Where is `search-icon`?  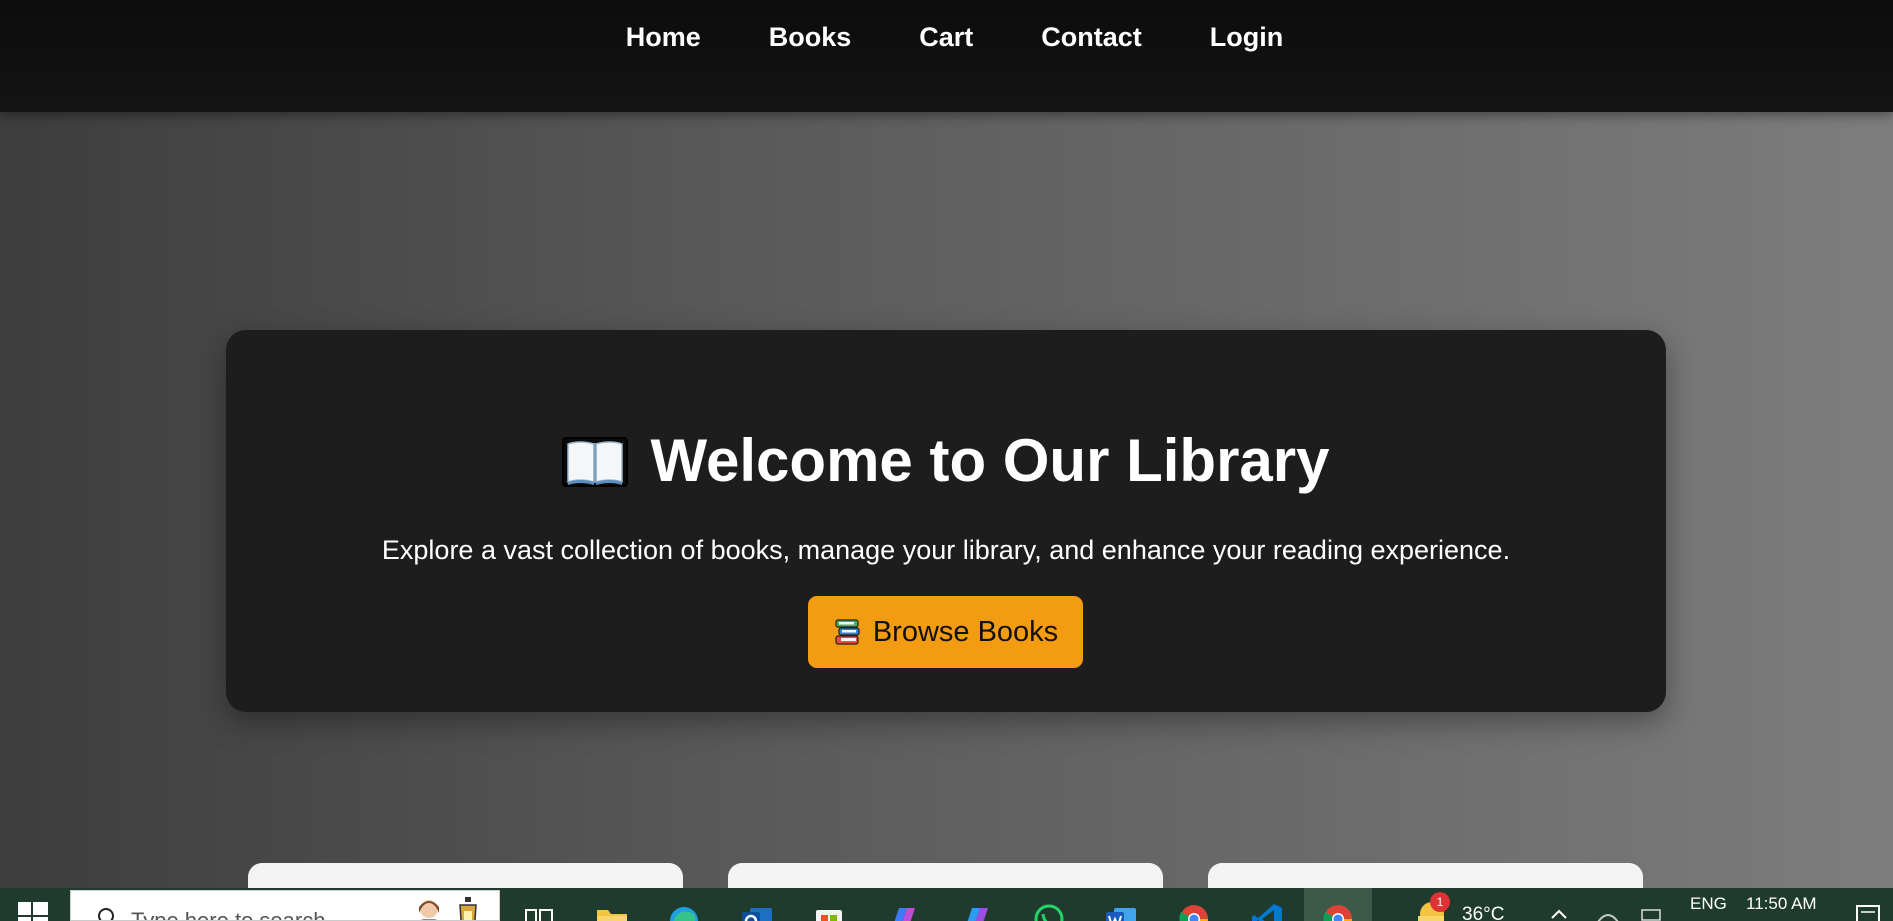
search-icon is located at coordinates (106, 914).